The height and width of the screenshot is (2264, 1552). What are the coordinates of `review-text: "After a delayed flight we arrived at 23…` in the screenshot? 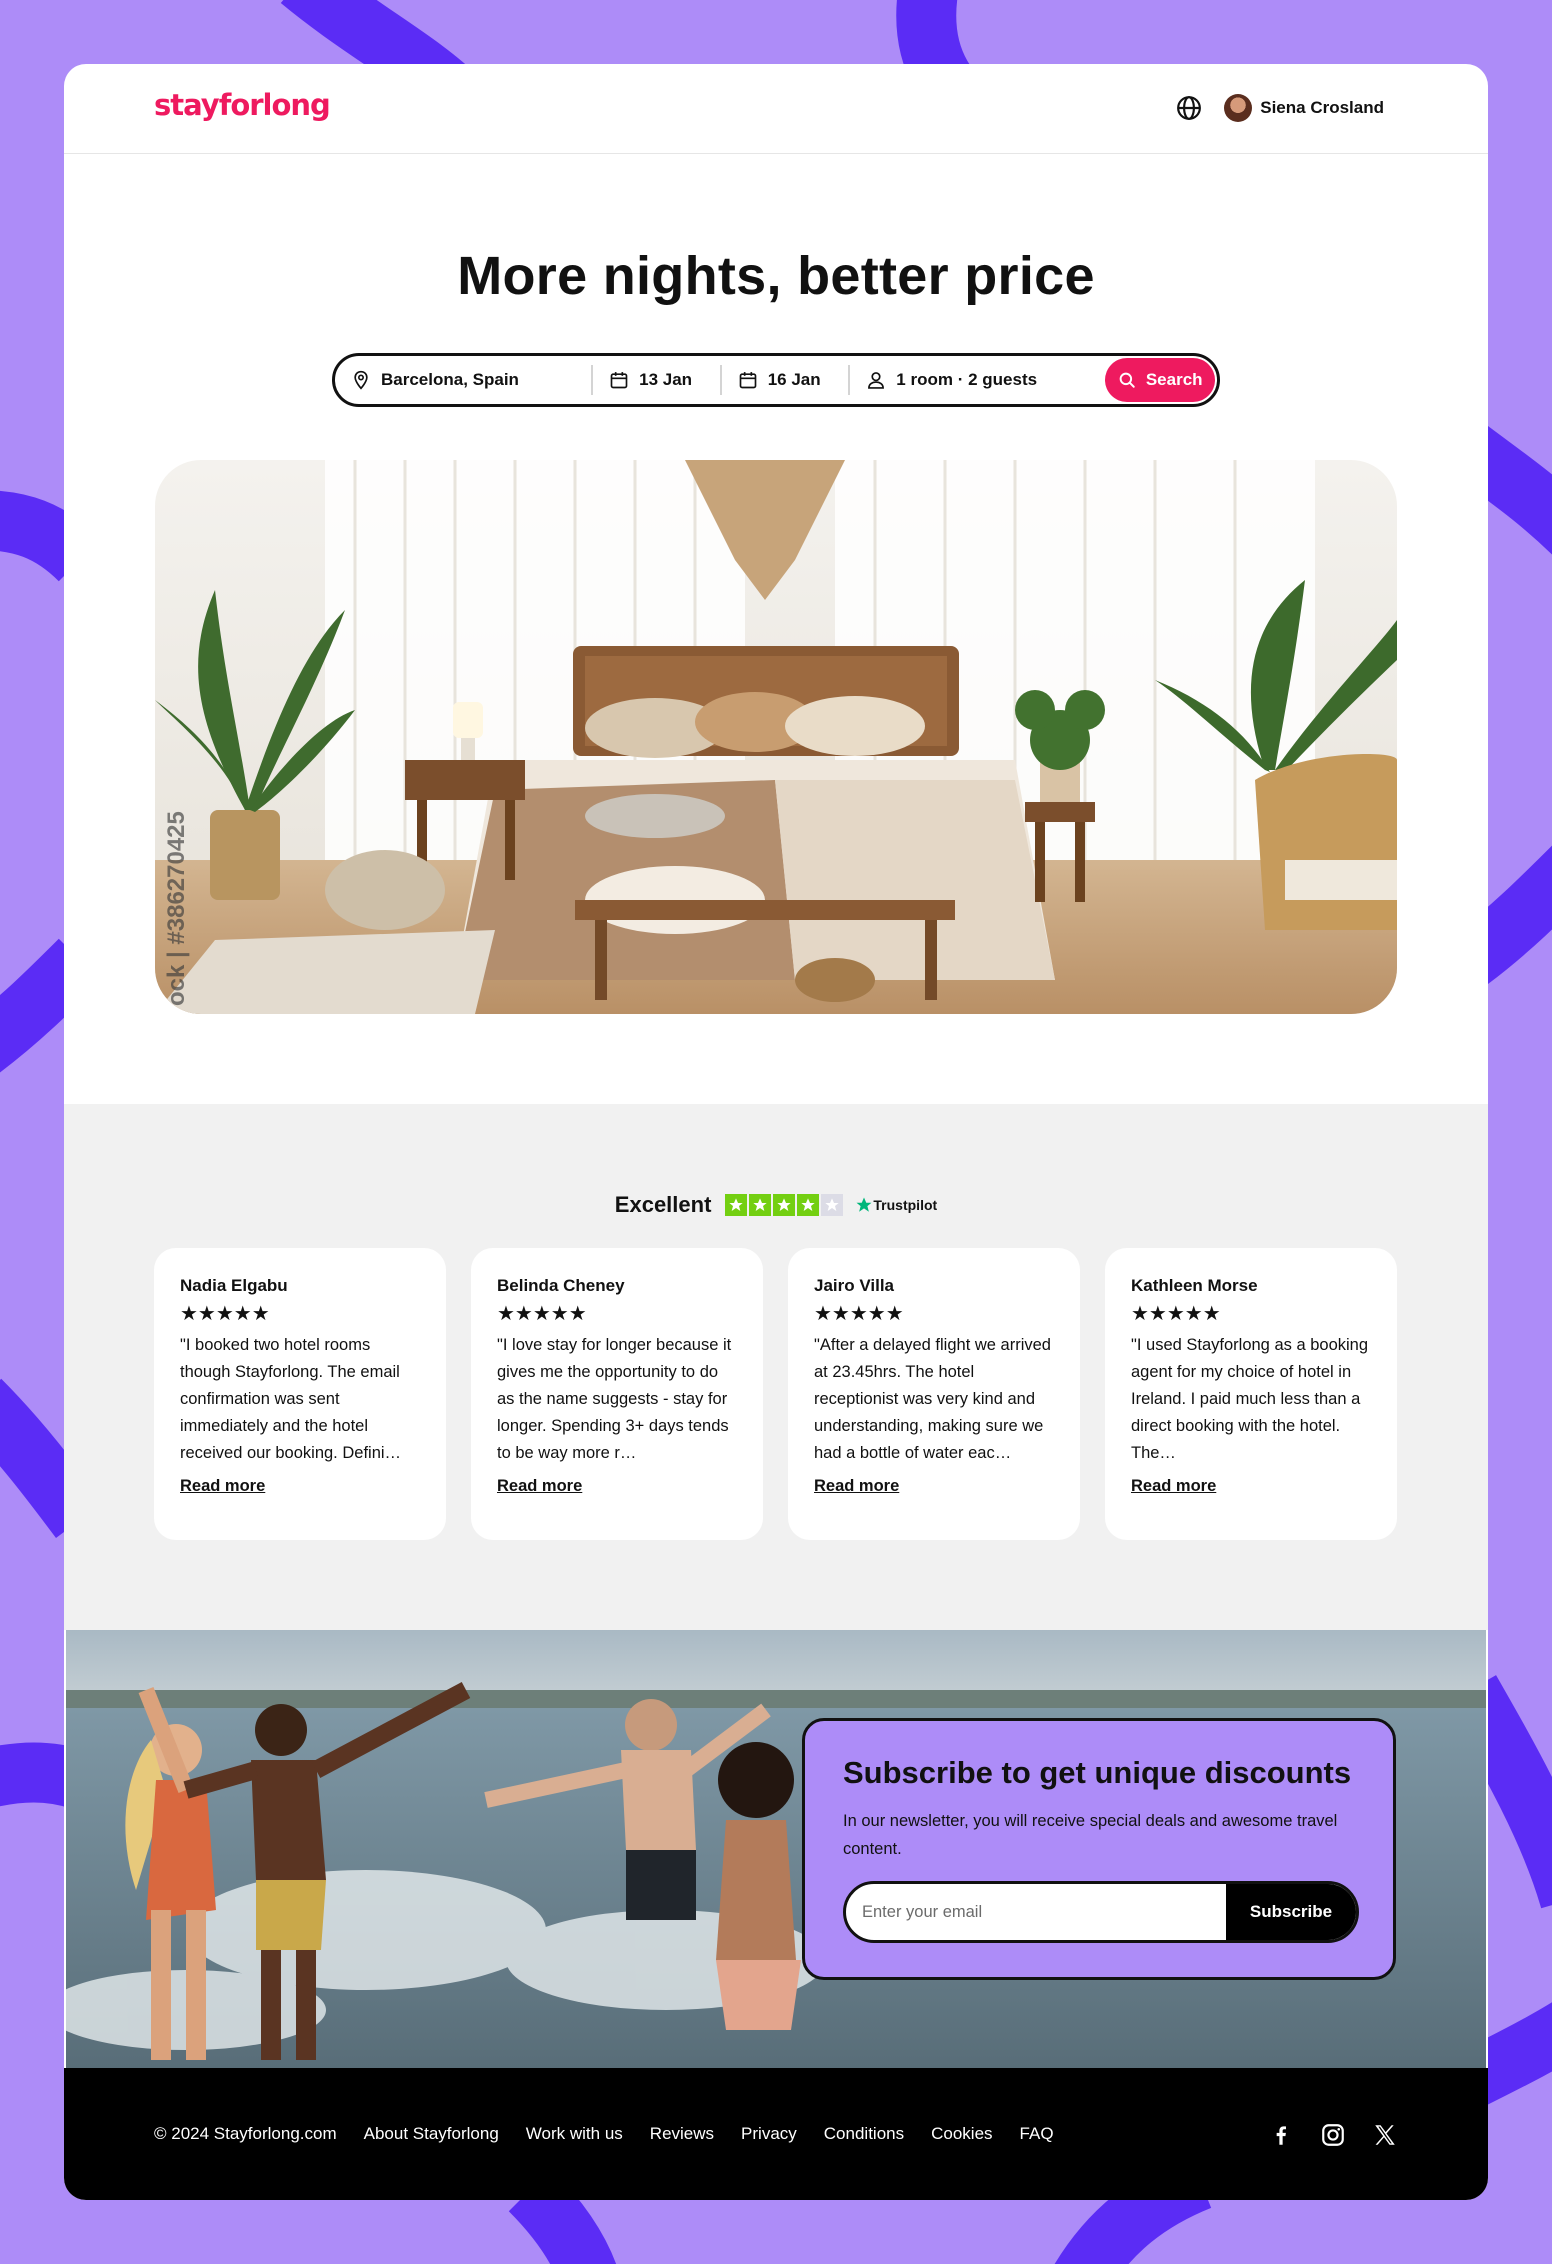 It's located at (932, 1399).